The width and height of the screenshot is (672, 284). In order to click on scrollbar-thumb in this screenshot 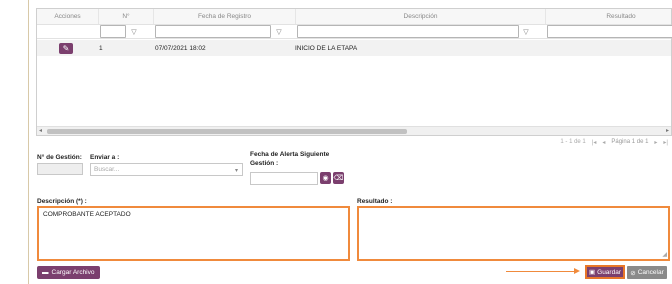, I will do `click(227, 131)`.